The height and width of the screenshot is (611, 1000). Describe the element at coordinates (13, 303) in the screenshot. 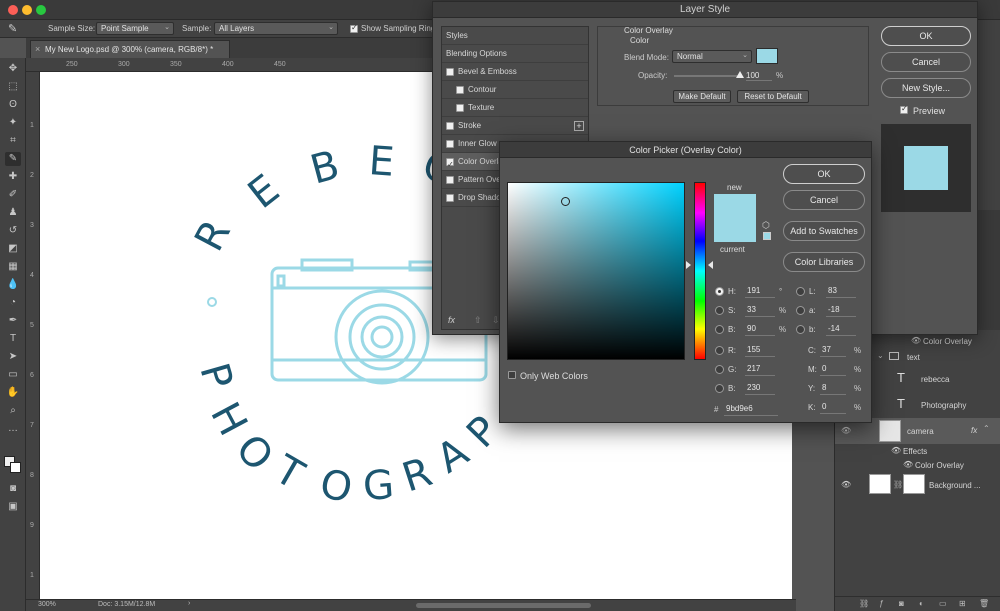

I see `dodge-tool-icon: ◔` at that location.